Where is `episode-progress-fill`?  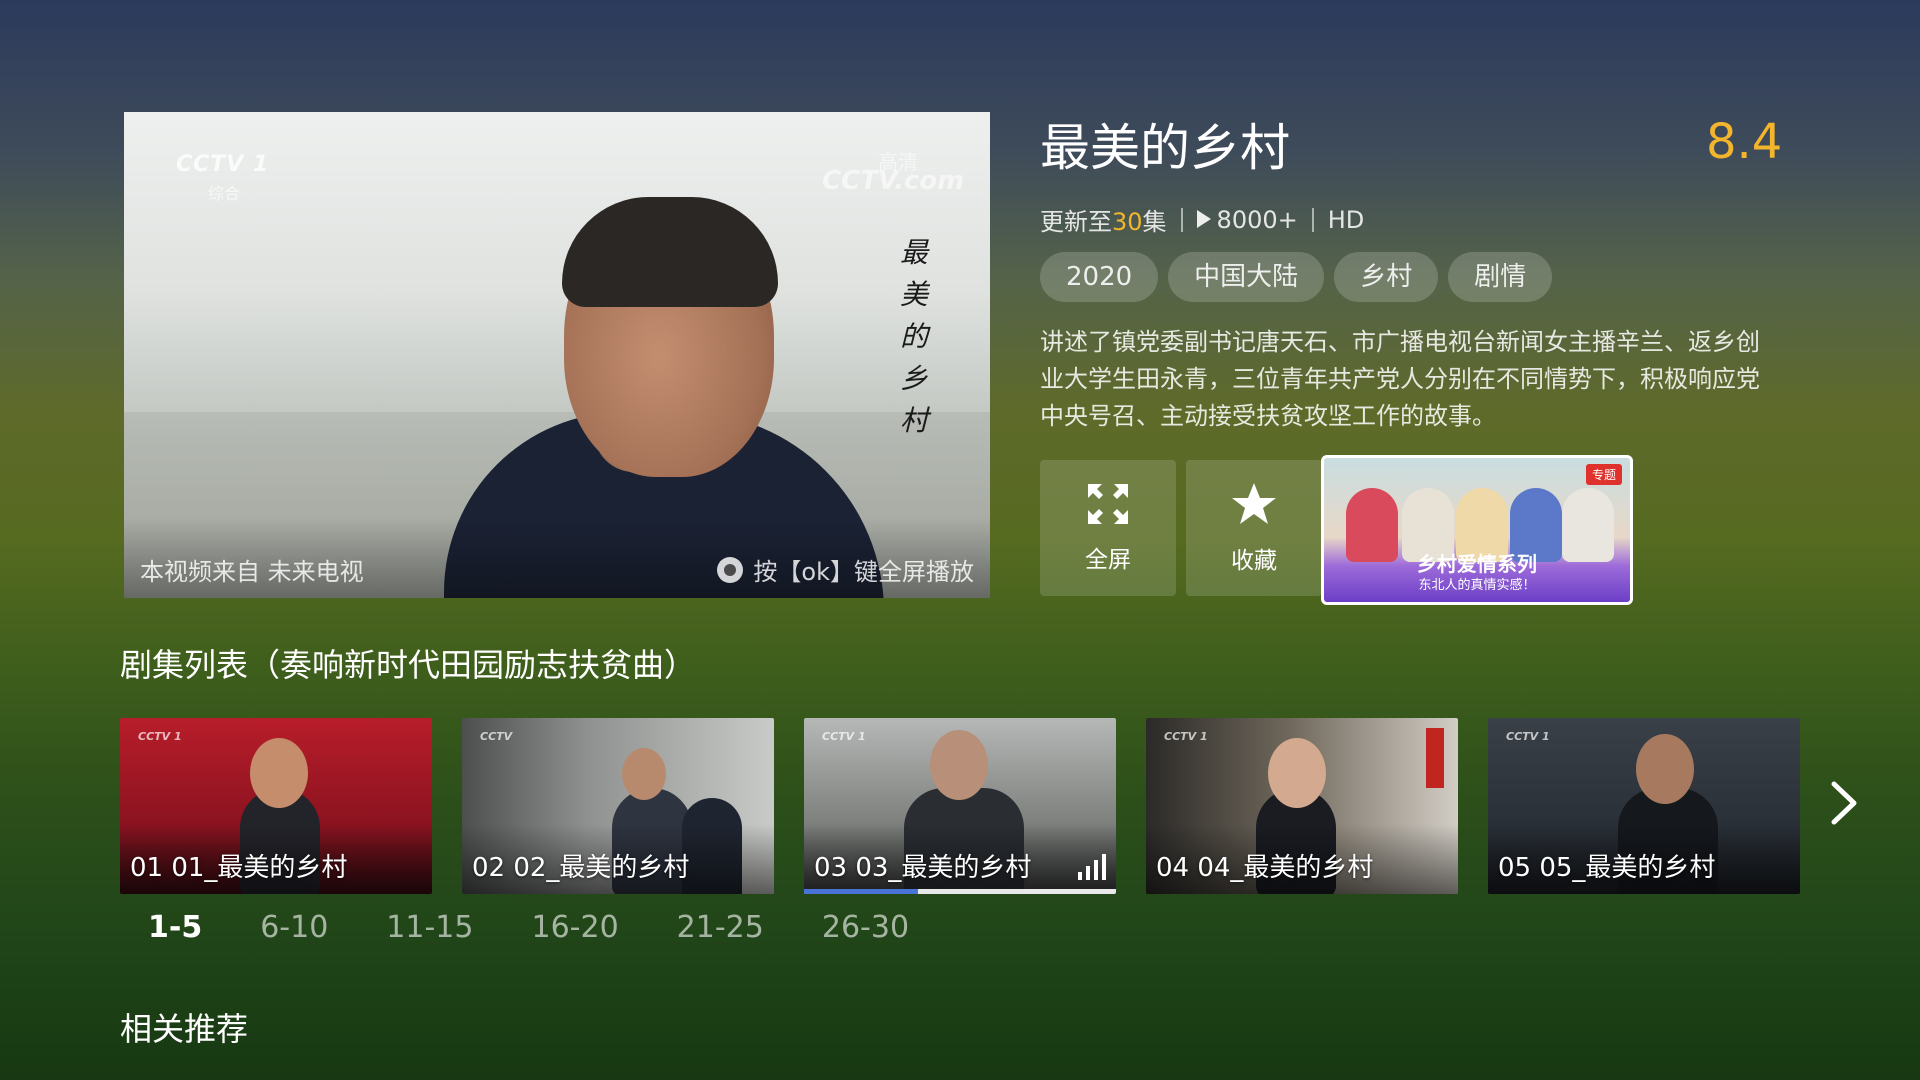
episode-progress-fill is located at coordinates (861, 891).